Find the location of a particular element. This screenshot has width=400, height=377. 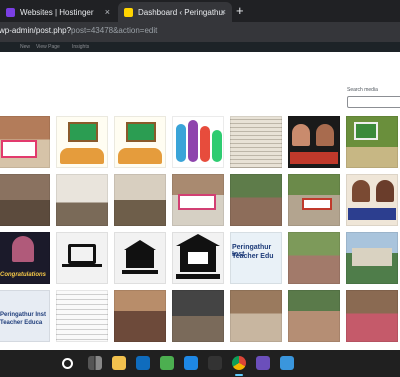

address-bar: wp-admin/post.php?post=43478&action=edit is located at coordinates (200, 32).